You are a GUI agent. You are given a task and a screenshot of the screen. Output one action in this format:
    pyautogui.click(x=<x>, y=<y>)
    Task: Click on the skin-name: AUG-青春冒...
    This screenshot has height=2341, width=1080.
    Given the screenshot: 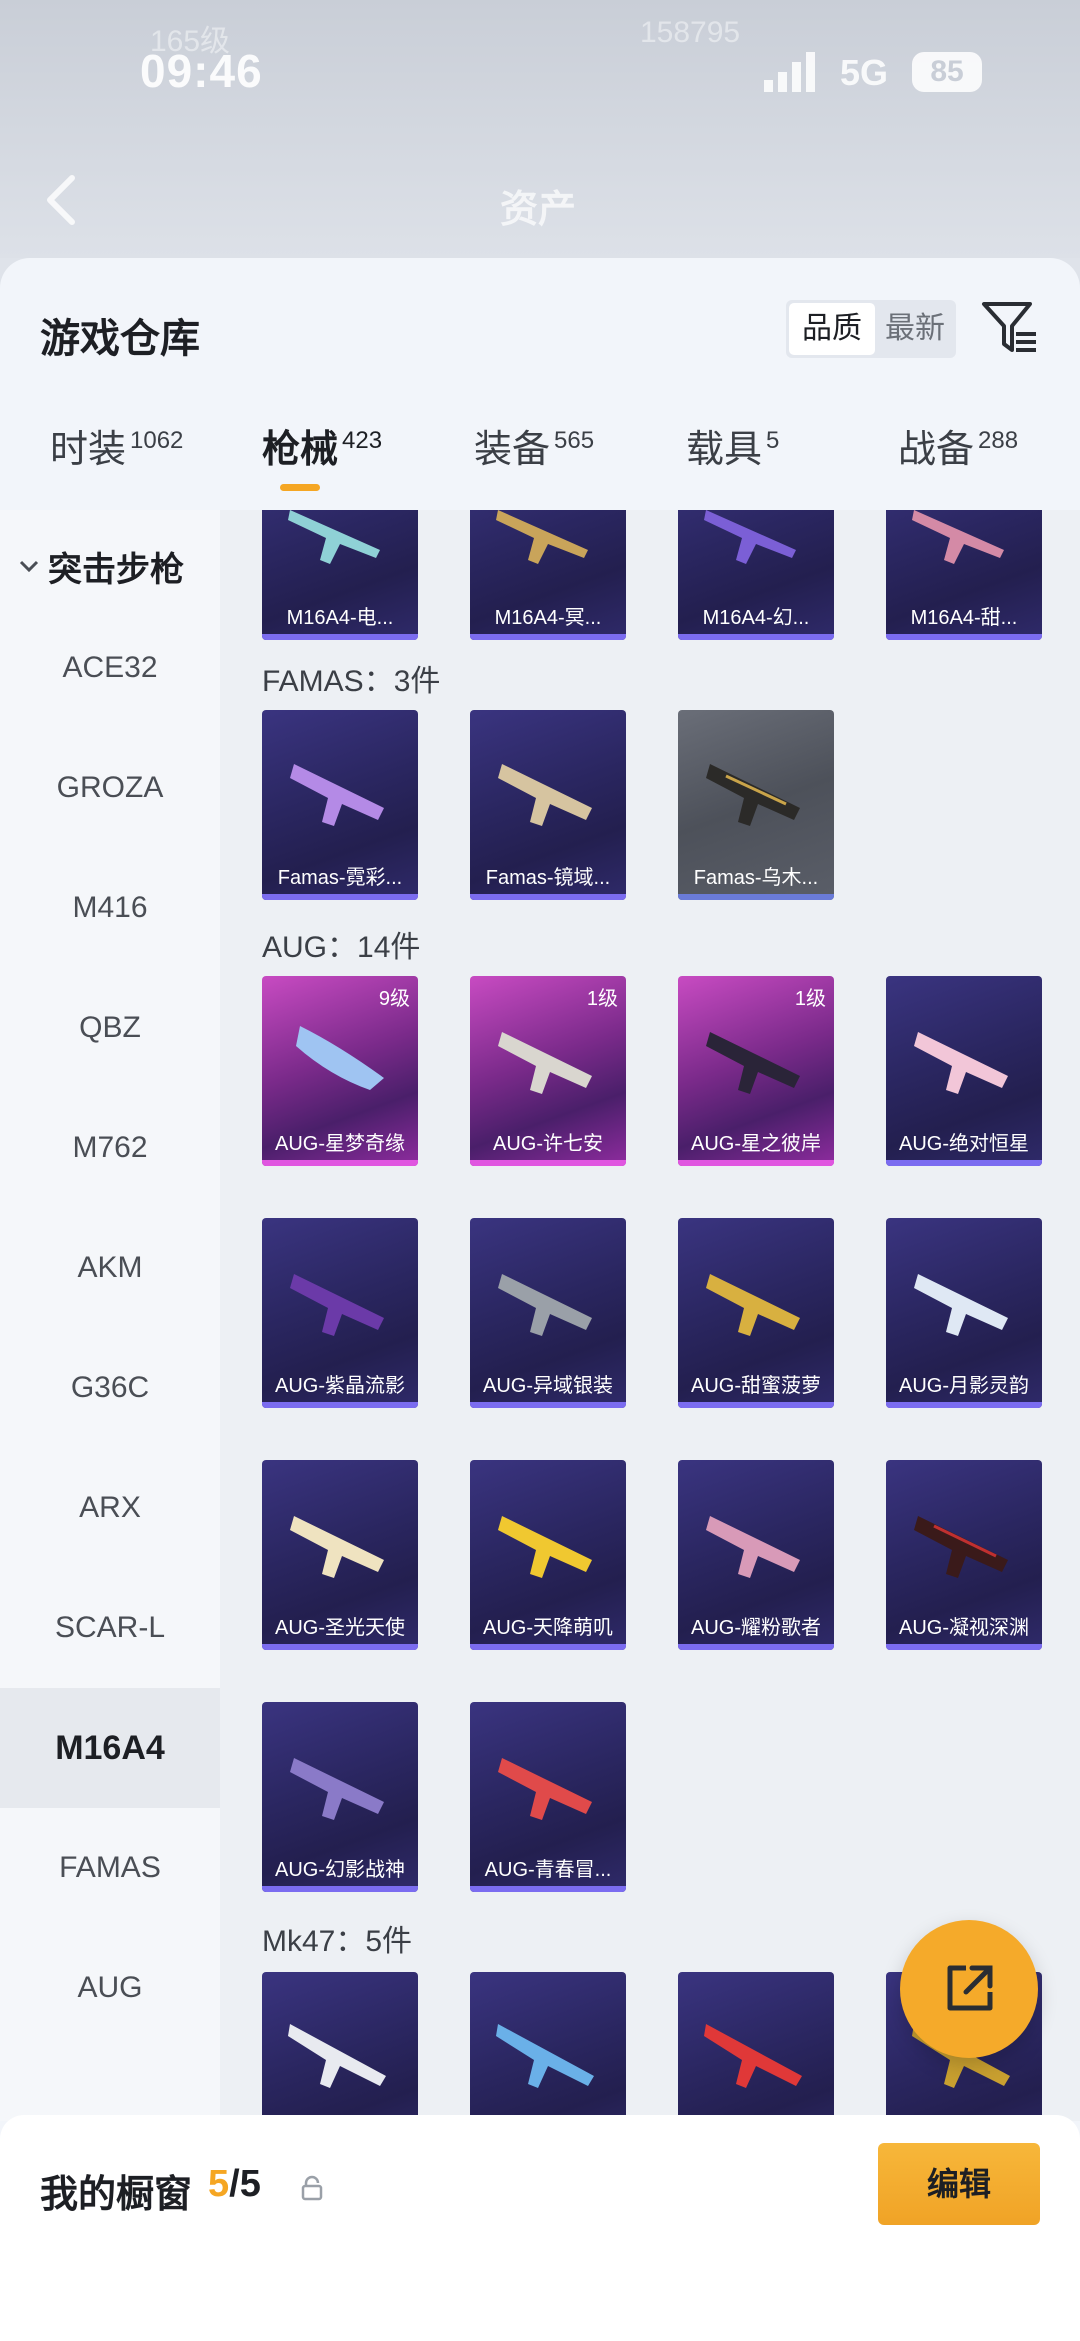 What is the action you would take?
    pyautogui.click(x=548, y=1870)
    